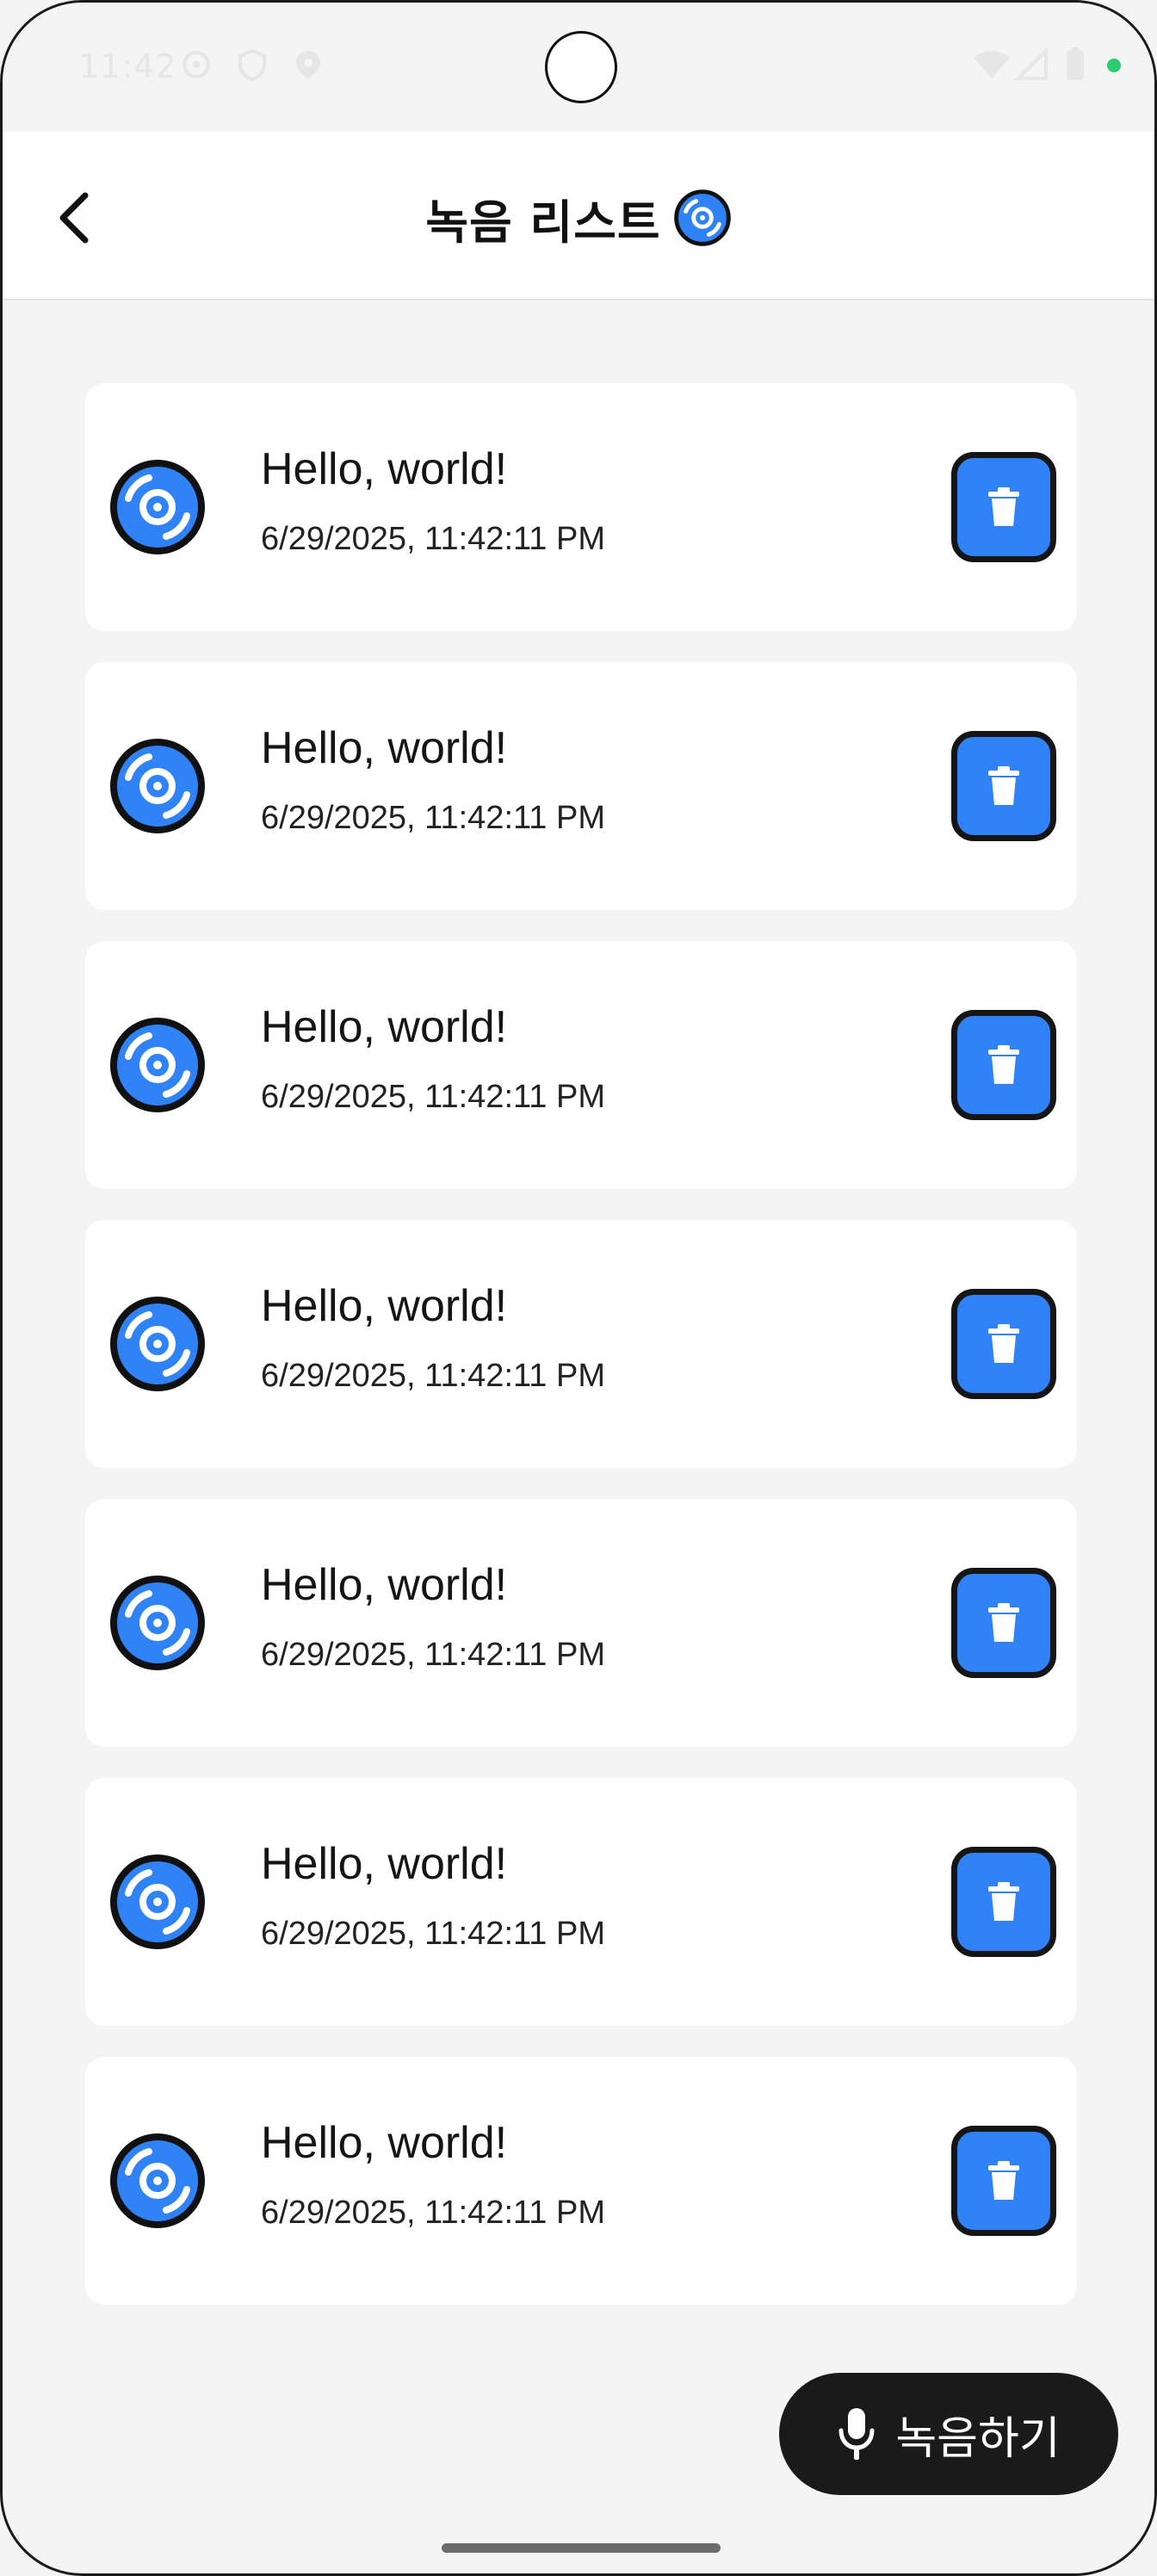 The height and width of the screenshot is (2576, 1157). Describe the element at coordinates (127, 66) in the screenshot. I see `status-time: 11:42` at that location.